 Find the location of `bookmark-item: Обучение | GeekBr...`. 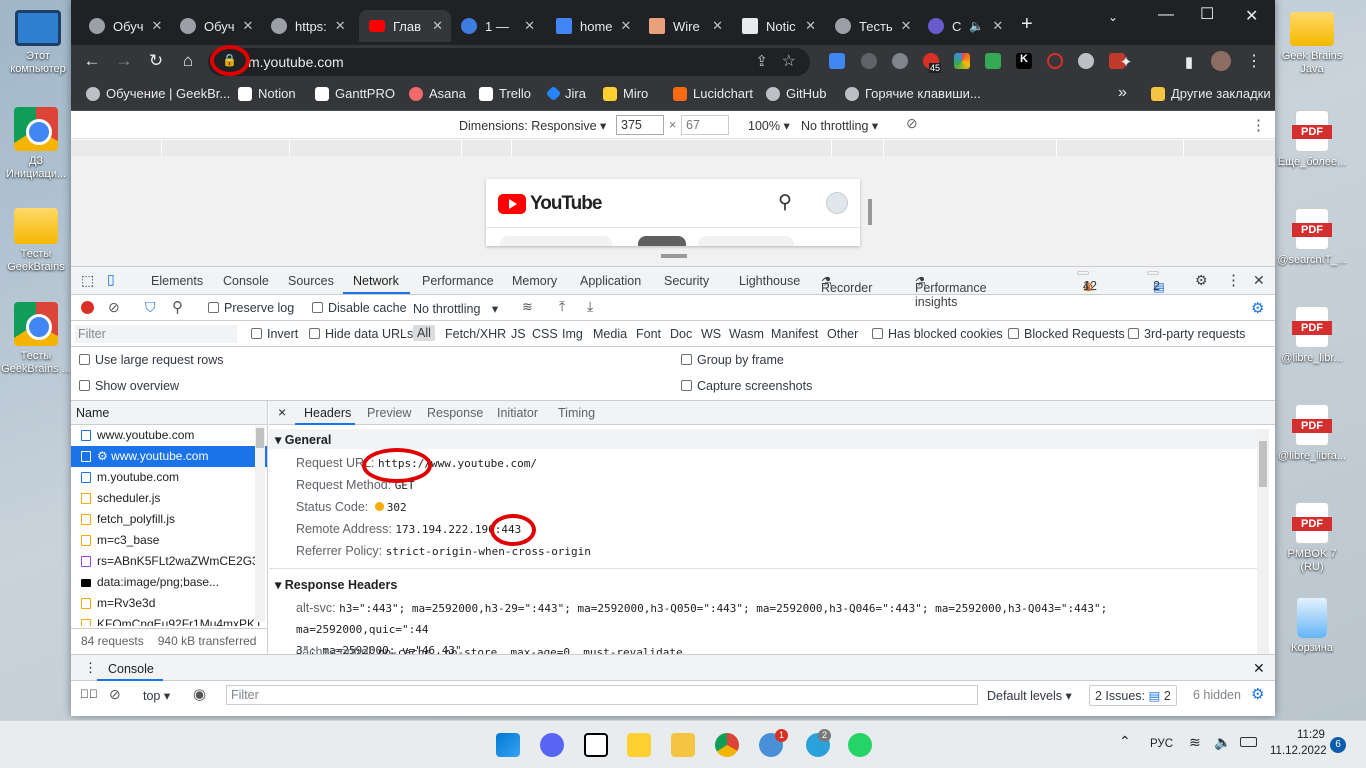

bookmark-item: Обучение | GeekBr... is located at coordinates (158, 93).